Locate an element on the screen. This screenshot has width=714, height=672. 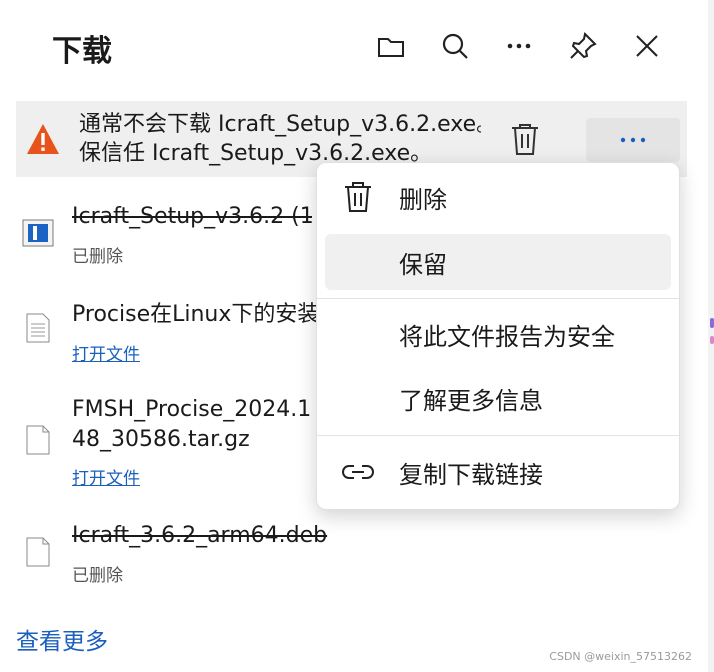
see-more-link: 查看更多 is located at coordinates (62, 639).